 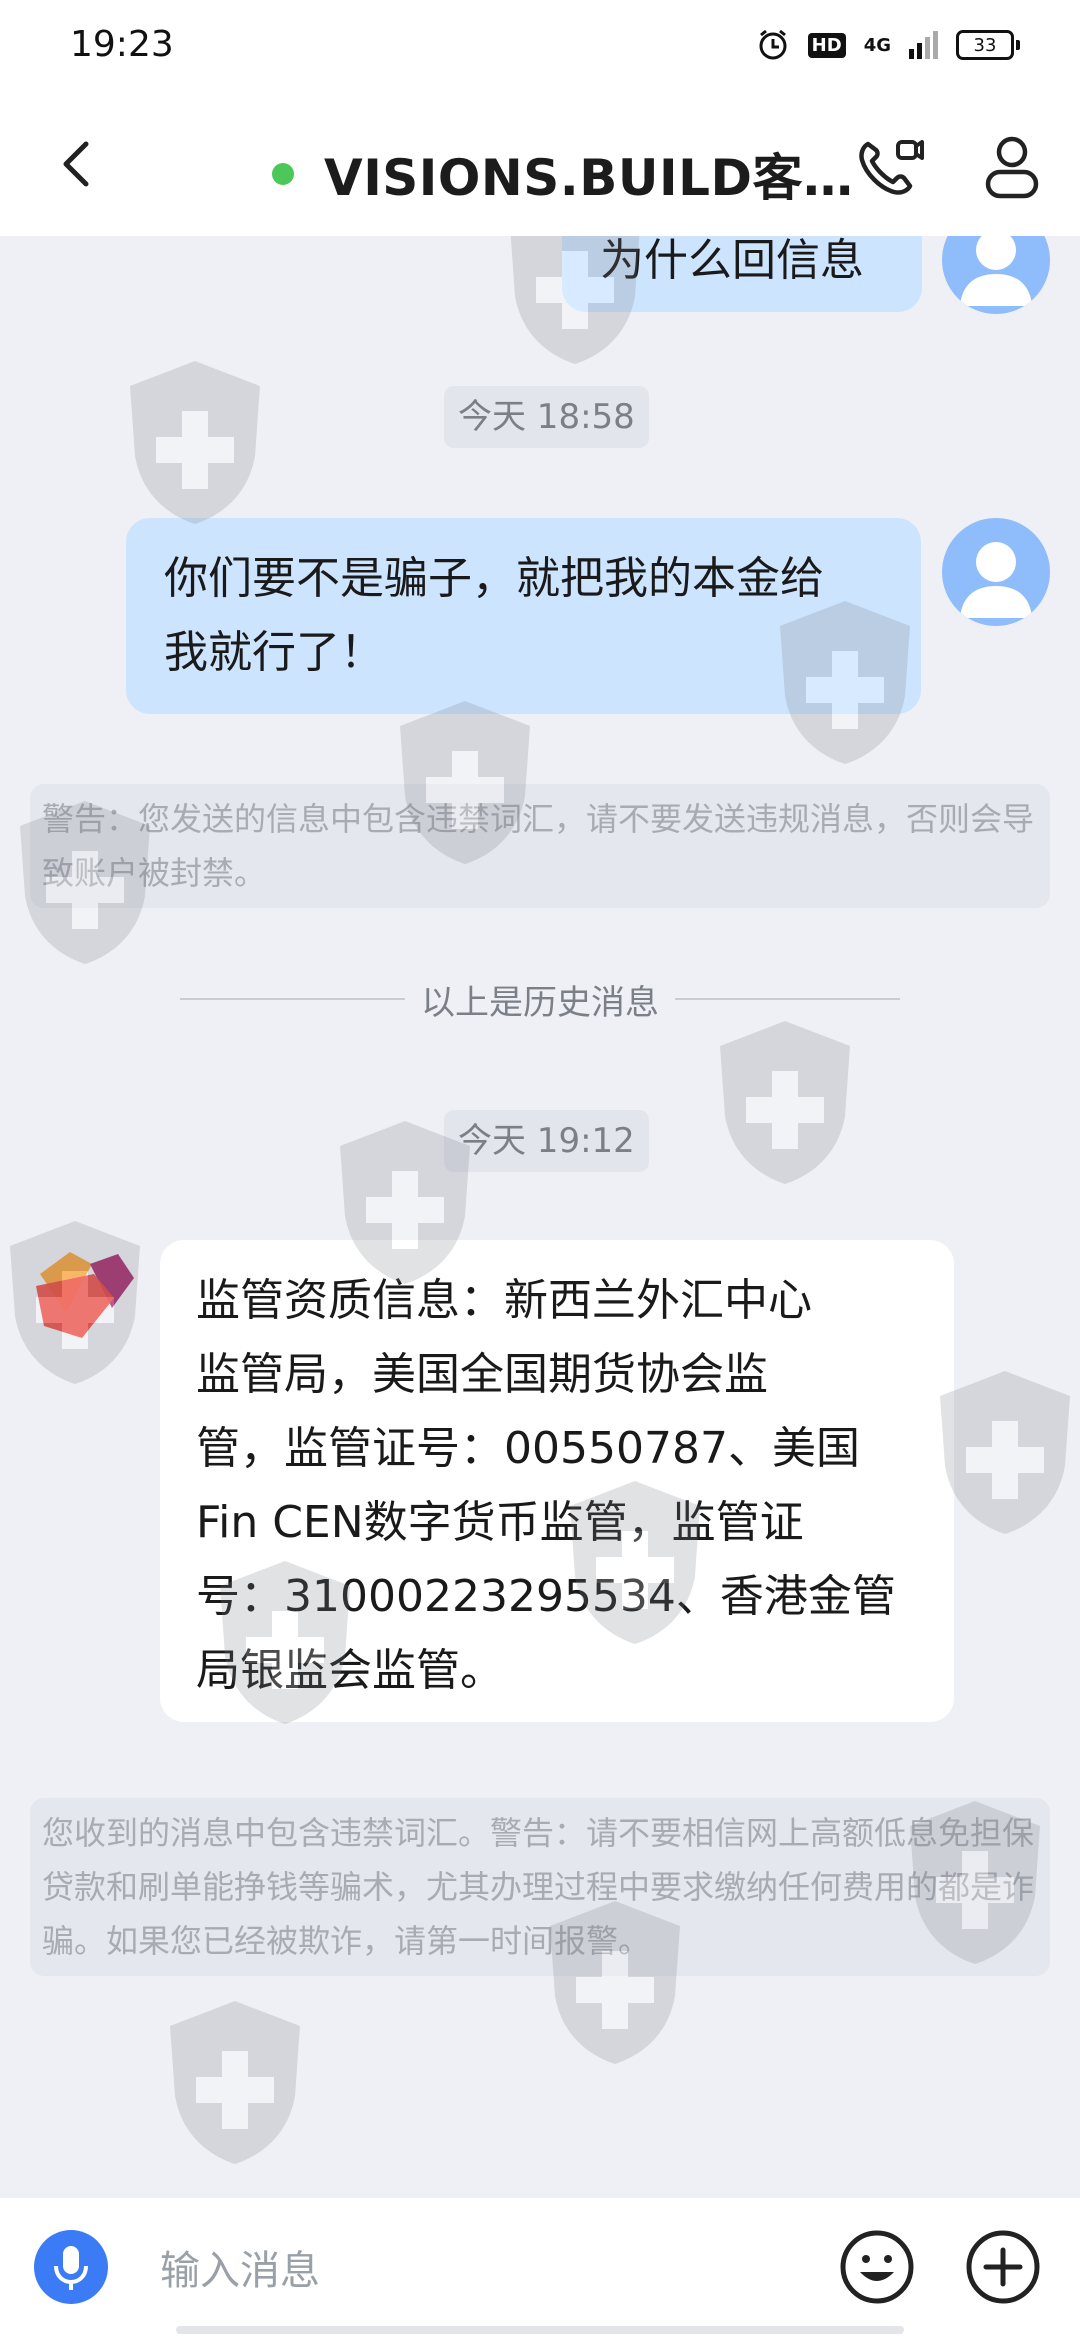 What do you see at coordinates (494, 578) in the screenshot?
I see `message-text-line: 你们要不是骗子，就把我的本金给` at bounding box center [494, 578].